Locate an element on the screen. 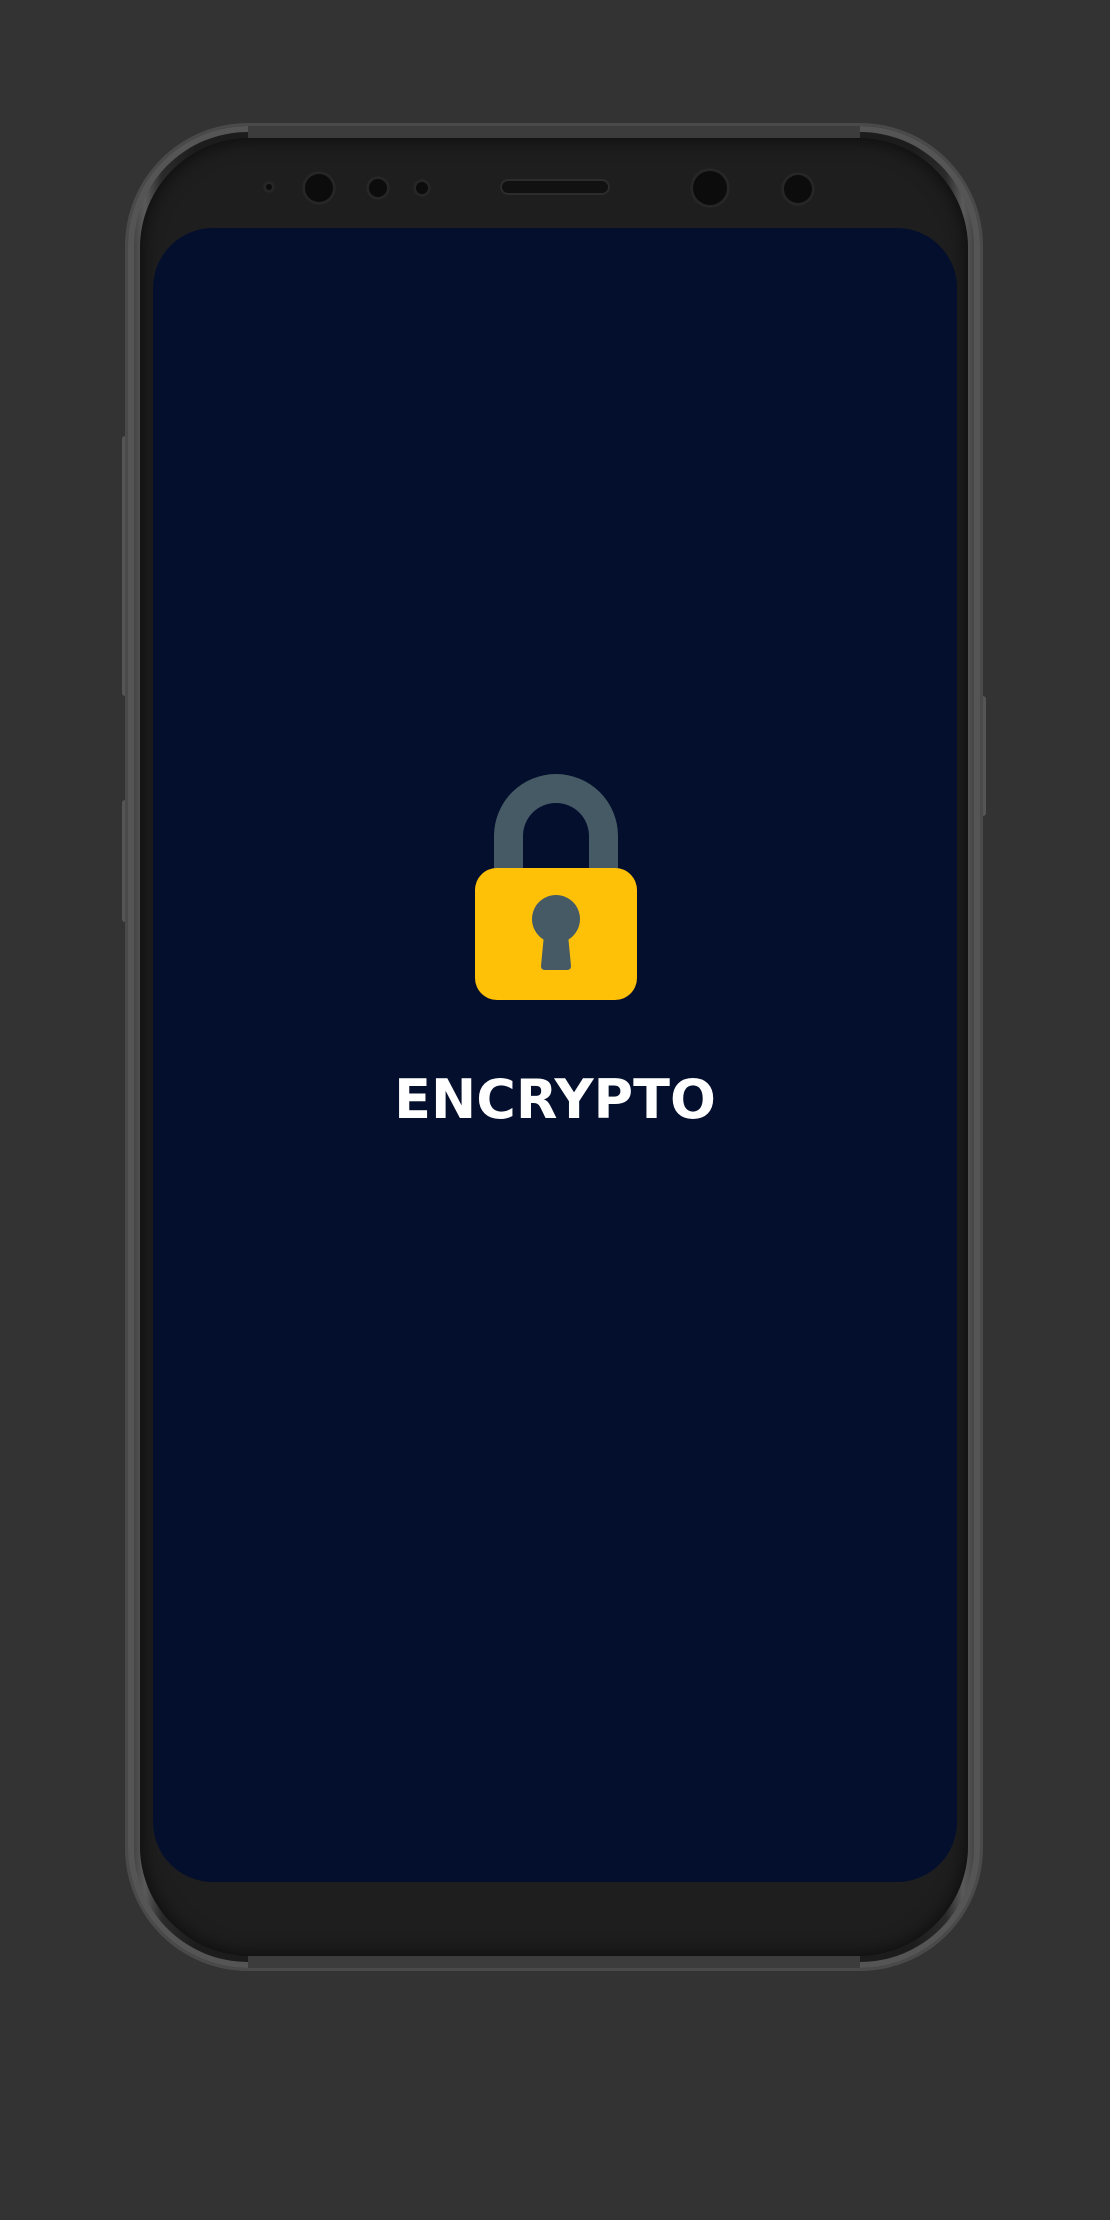  led-indicator is located at coordinates (422, 188).